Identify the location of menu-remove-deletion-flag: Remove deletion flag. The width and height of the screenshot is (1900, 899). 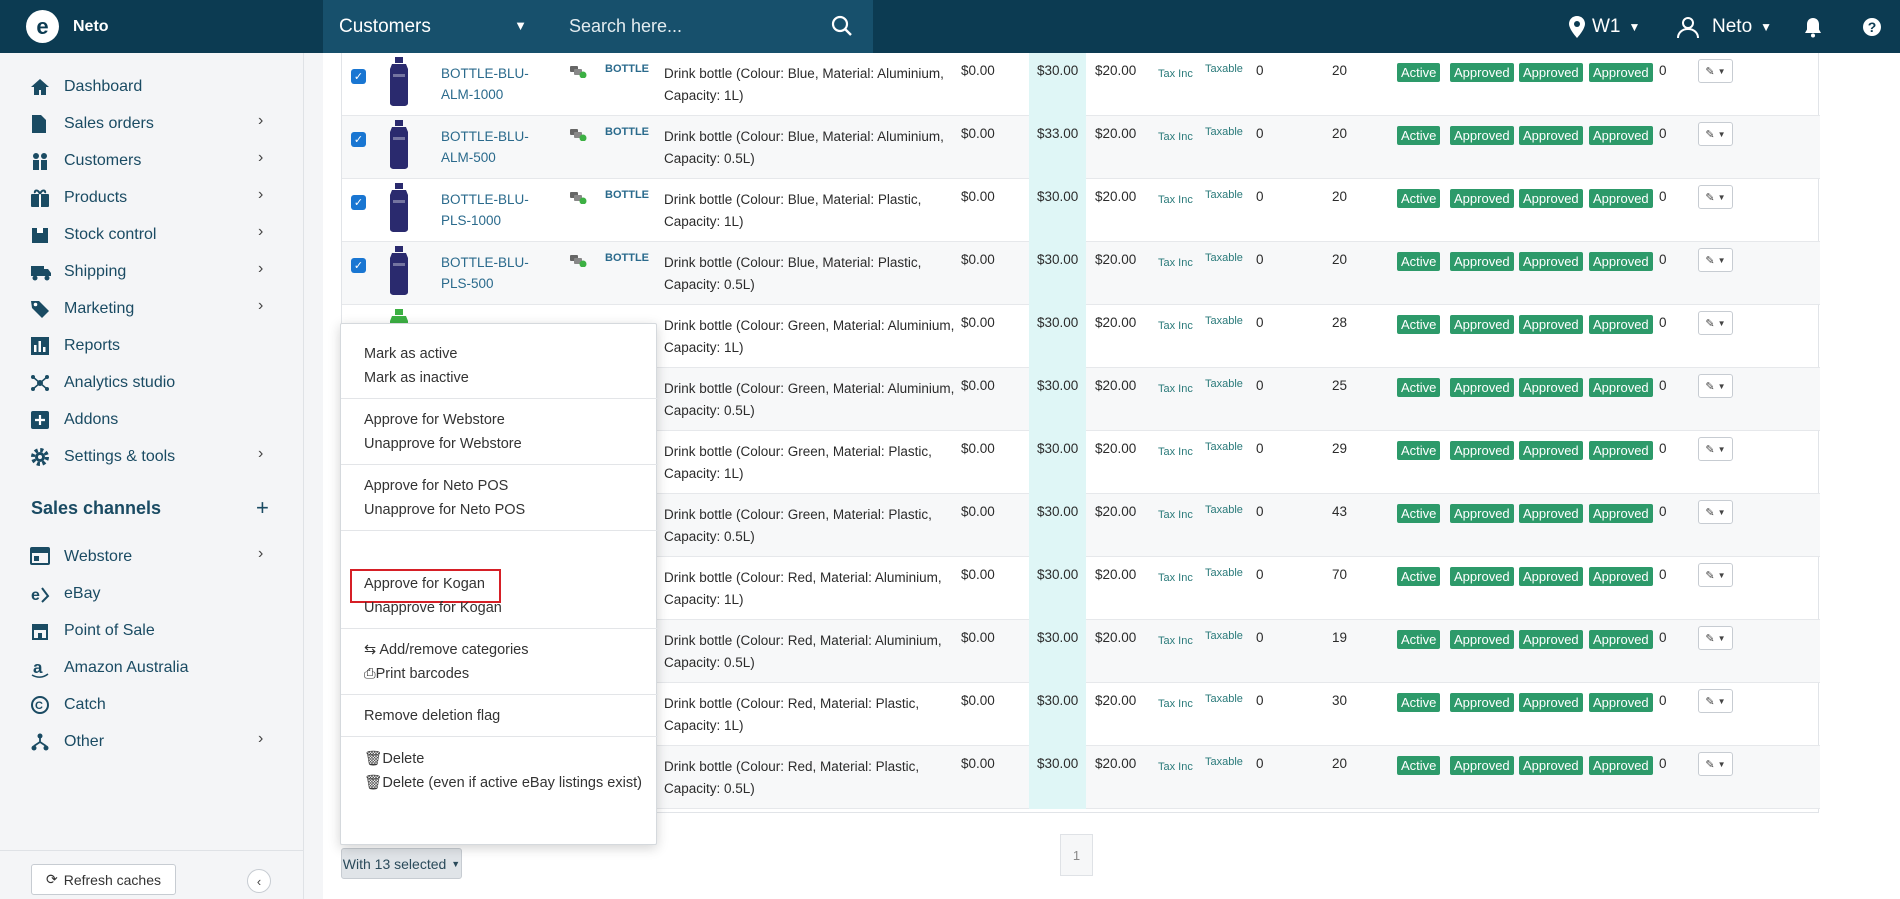
(432, 716).